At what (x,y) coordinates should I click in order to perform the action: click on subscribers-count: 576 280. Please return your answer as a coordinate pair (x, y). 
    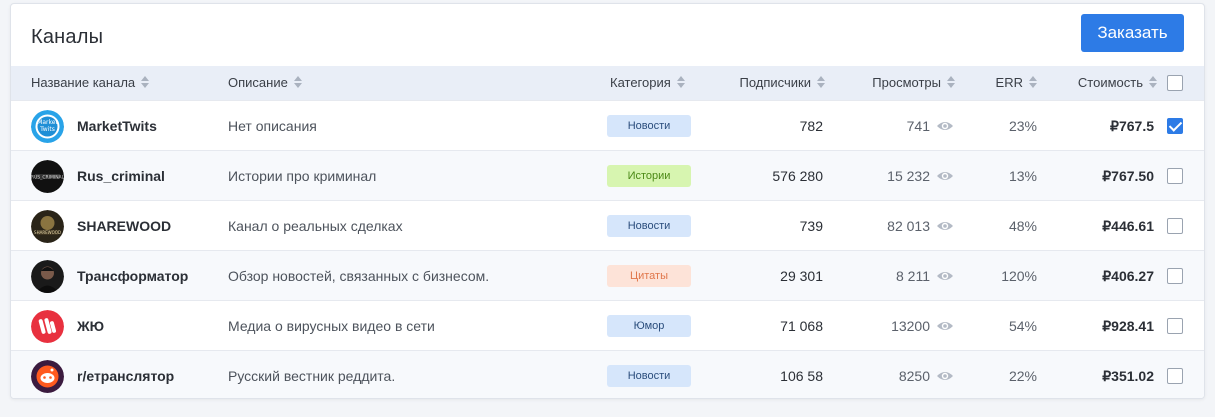
    Looking at the image, I should click on (797, 176).